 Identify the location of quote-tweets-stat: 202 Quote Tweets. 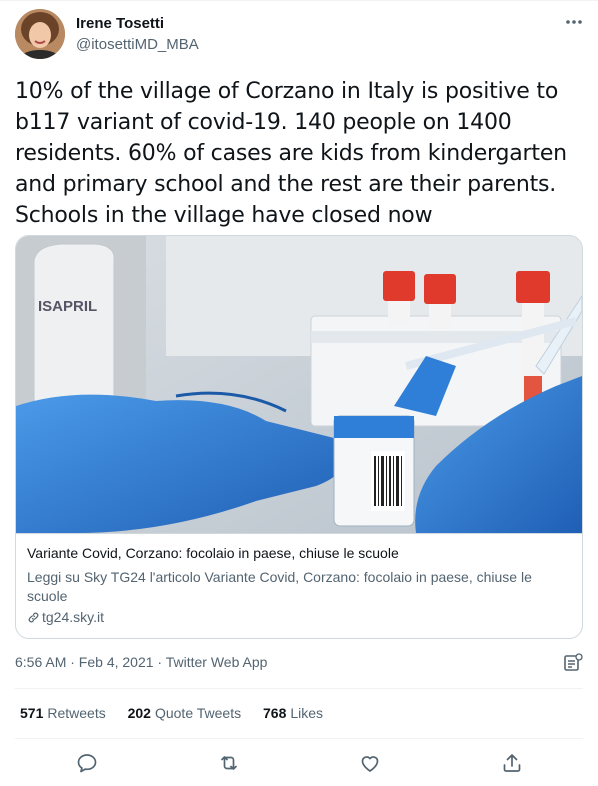
(185, 713).